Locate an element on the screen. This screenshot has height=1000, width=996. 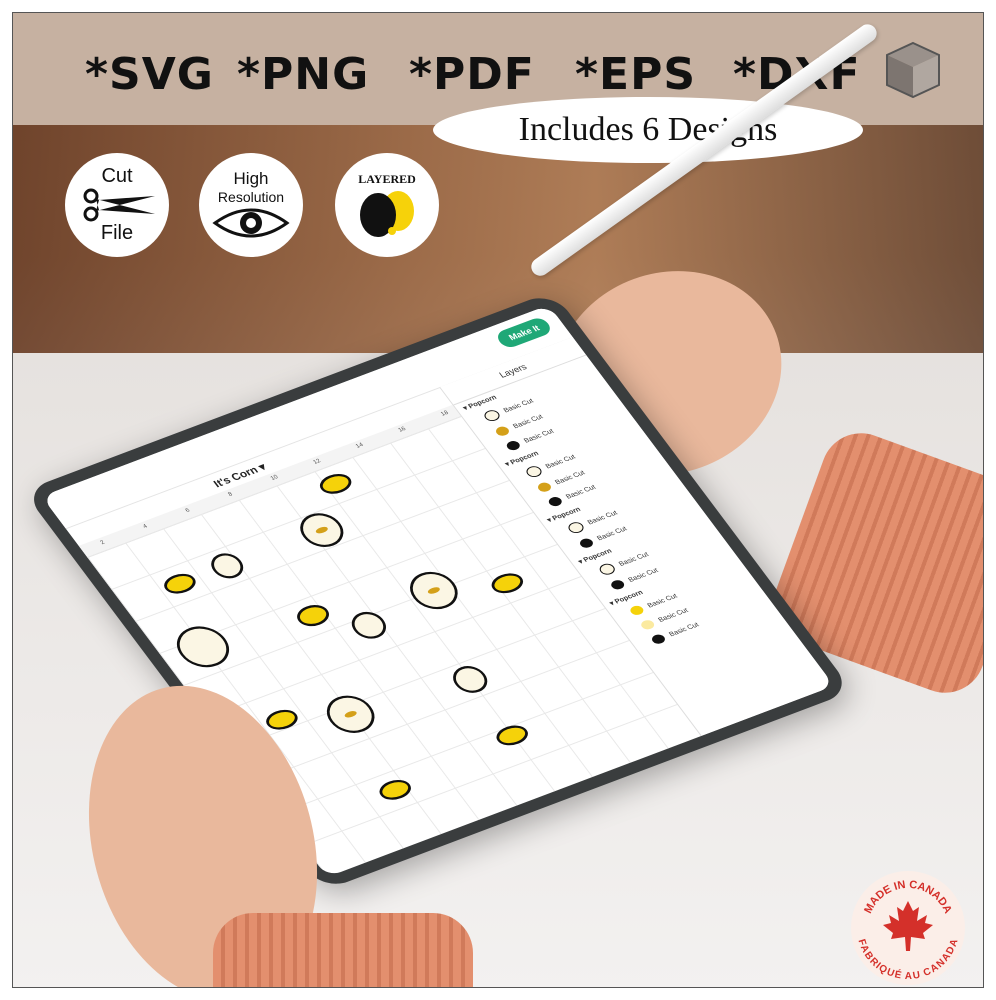
kernel-shadow-thumb-icon is located at coordinates (658, 639).